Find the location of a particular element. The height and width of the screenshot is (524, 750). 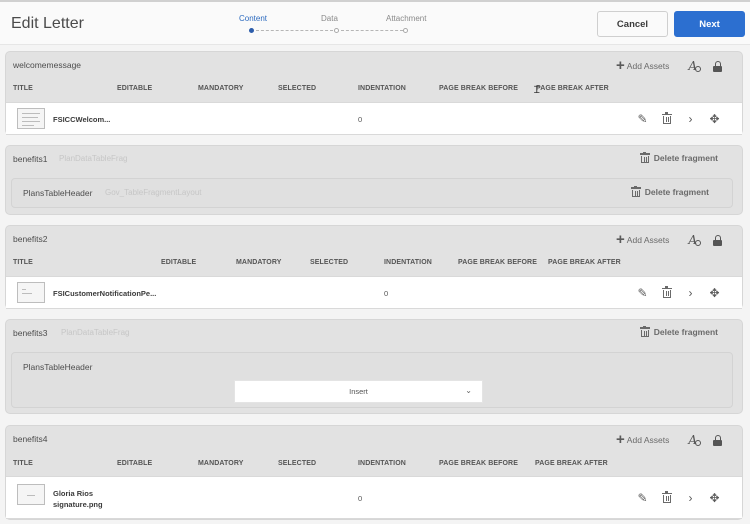

step-data: Data is located at coordinates (329, 18).